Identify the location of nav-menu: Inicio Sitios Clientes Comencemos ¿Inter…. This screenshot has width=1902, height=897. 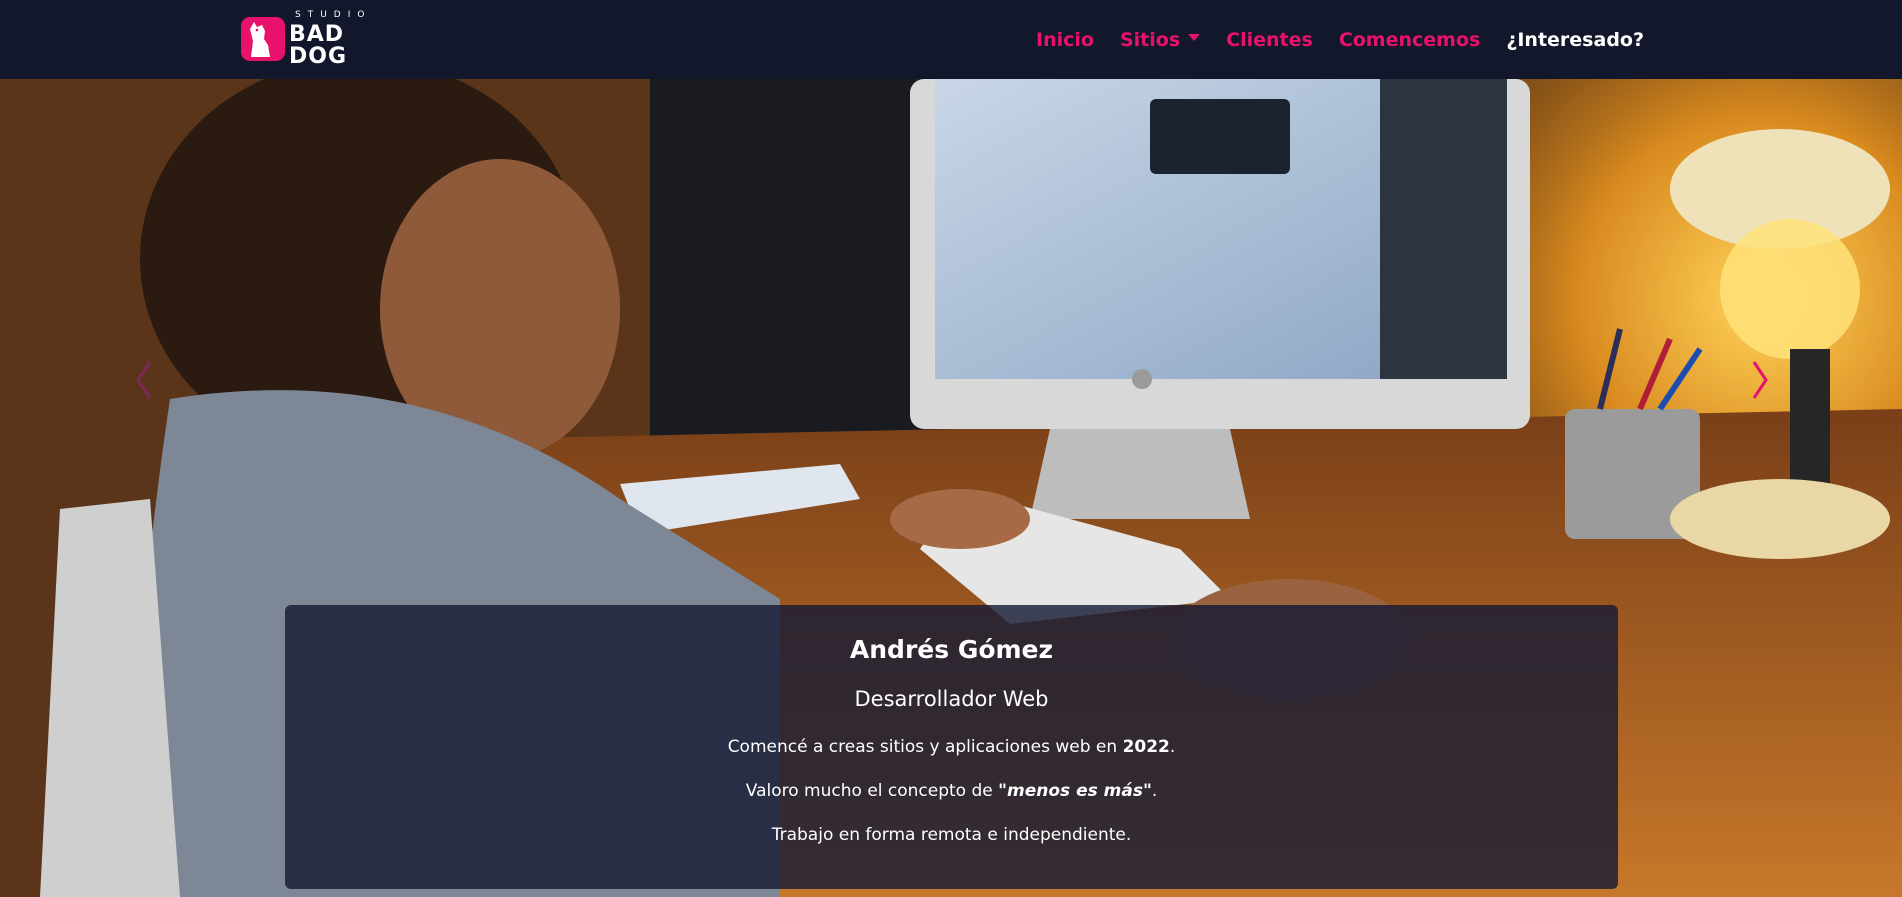
(1340, 39).